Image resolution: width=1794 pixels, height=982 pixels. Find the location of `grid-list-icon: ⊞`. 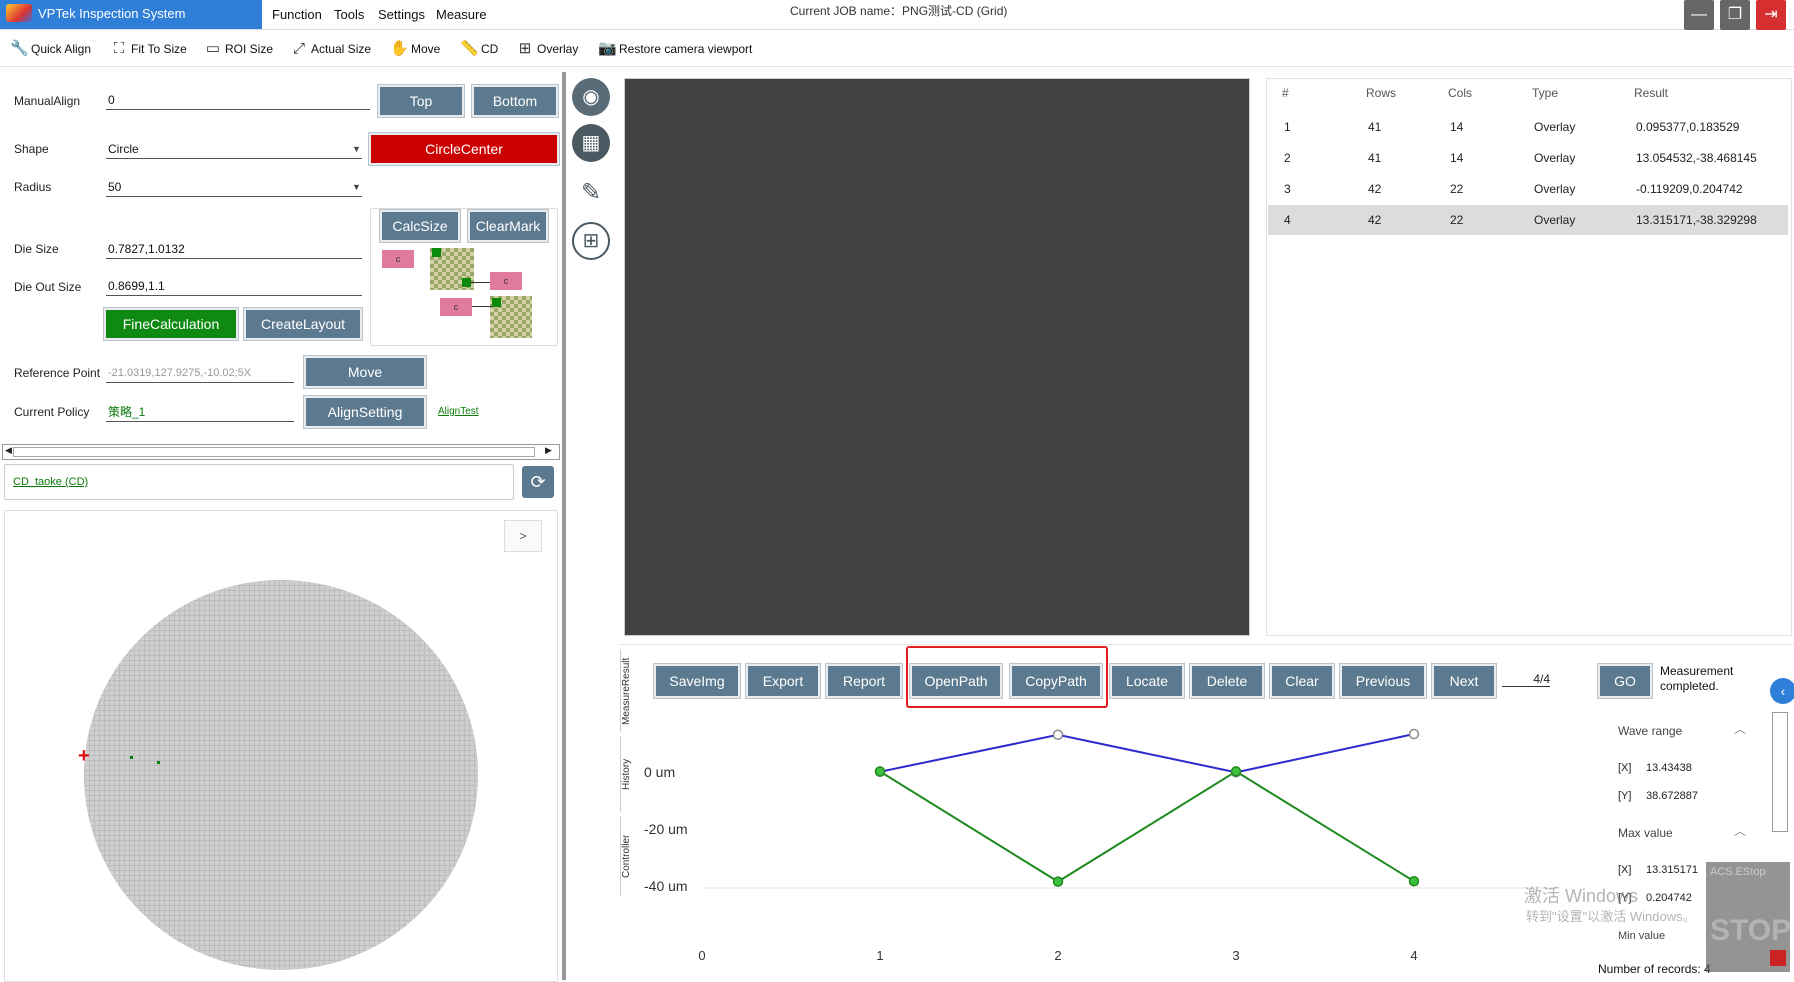

grid-list-icon: ⊞ is located at coordinates (591, 241).